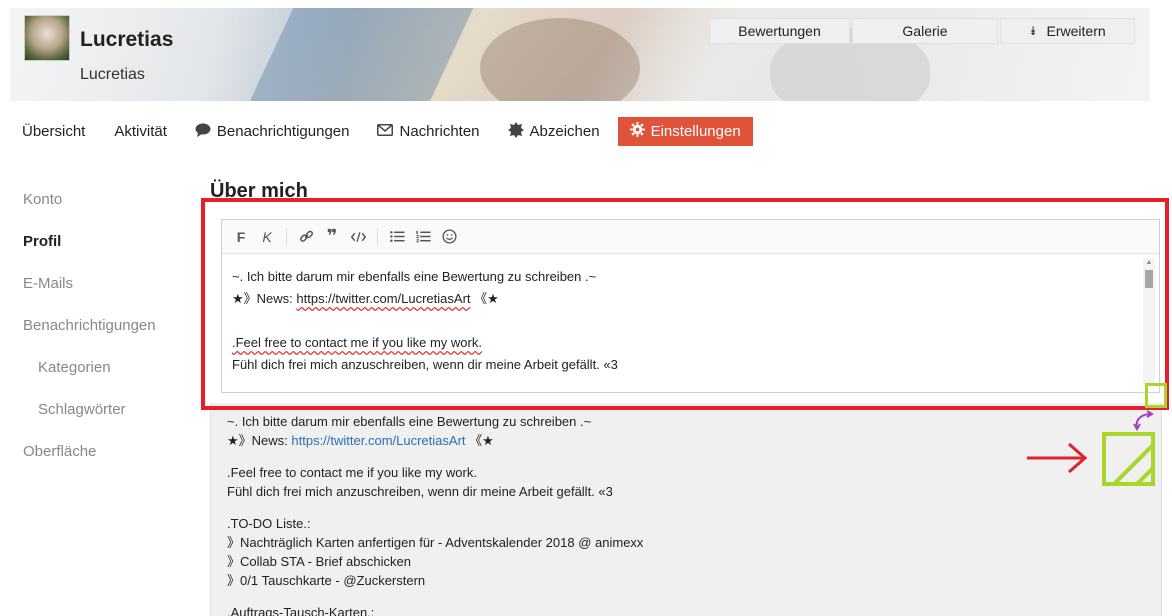 The height and width of the screenshot is (616, 1172). I want to click on sidebar-item-emails: E-Mails, so click(89, 283).